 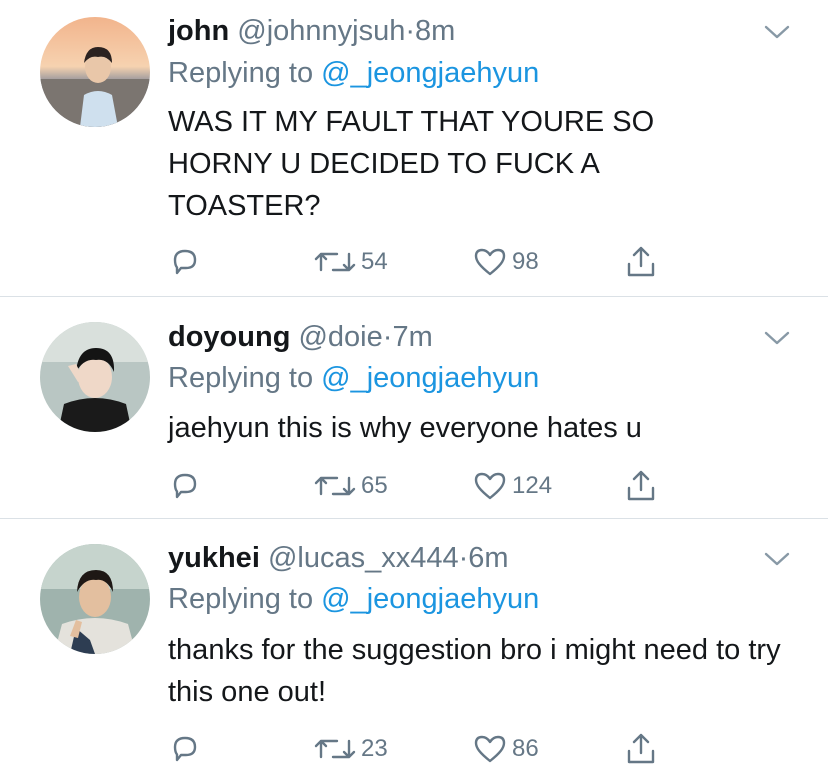 I want to click on like-count: 124, so click(x=532, y=485).